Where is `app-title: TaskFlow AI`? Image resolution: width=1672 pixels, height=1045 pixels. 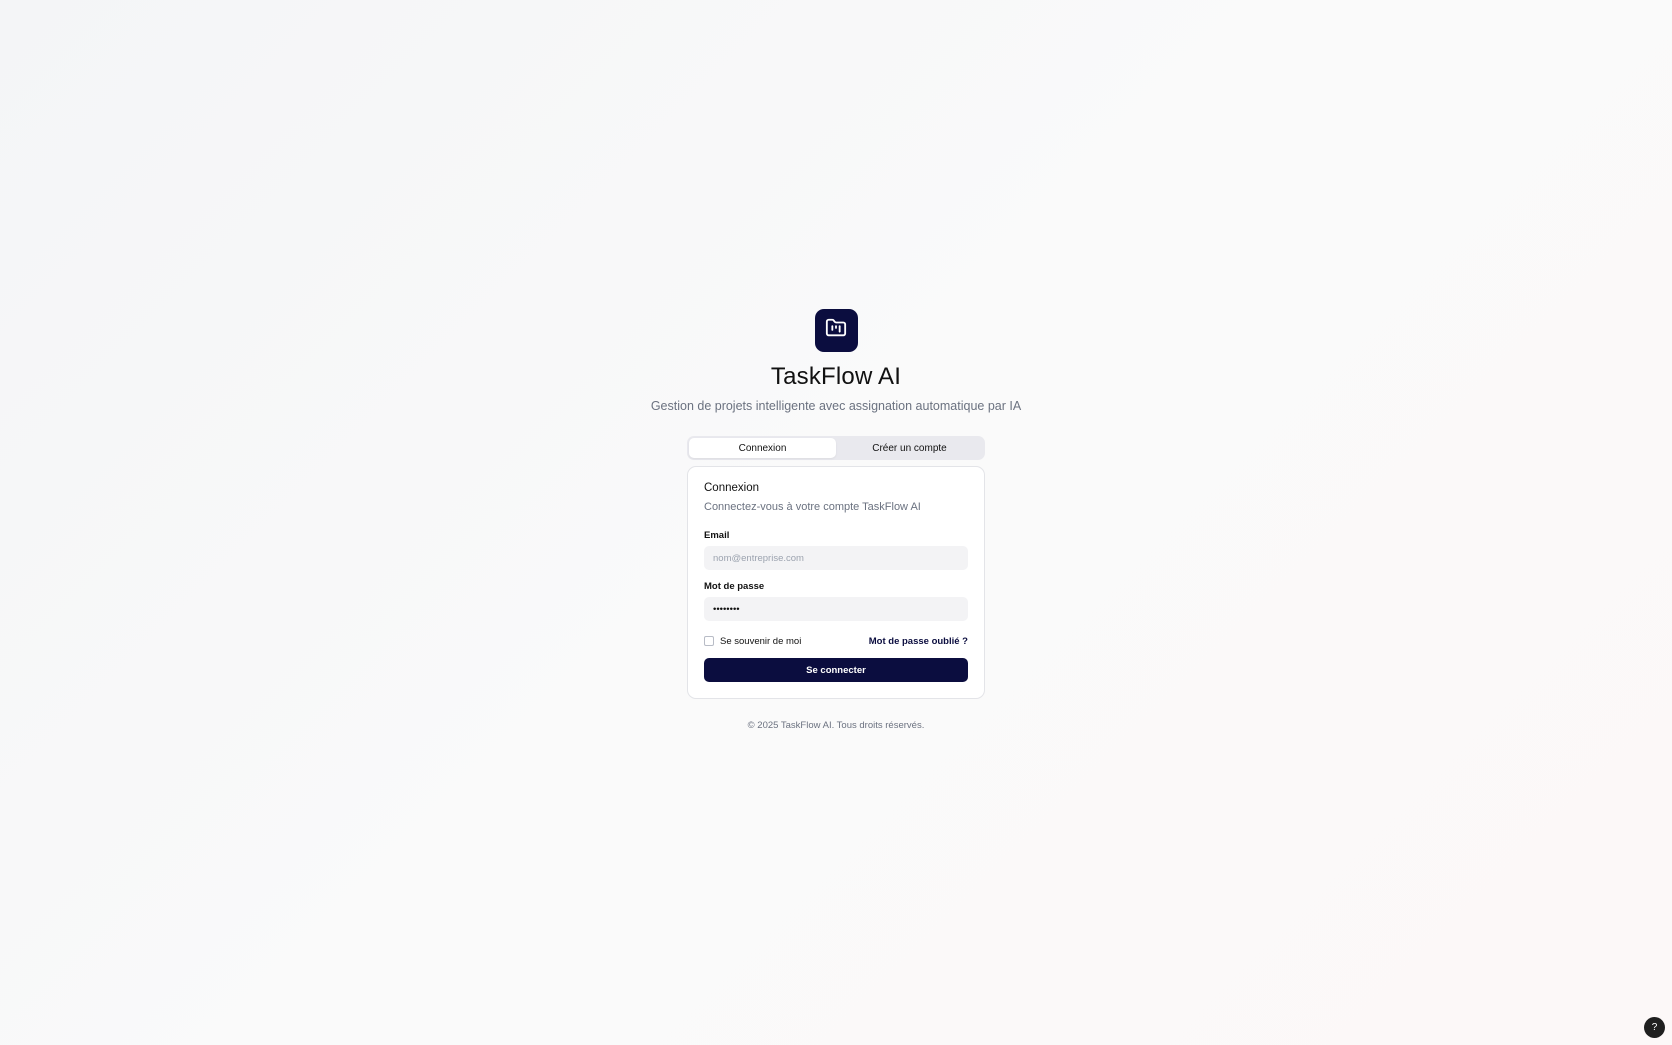
app-title: TaskFlow AI is located at coordinates (836, 376).